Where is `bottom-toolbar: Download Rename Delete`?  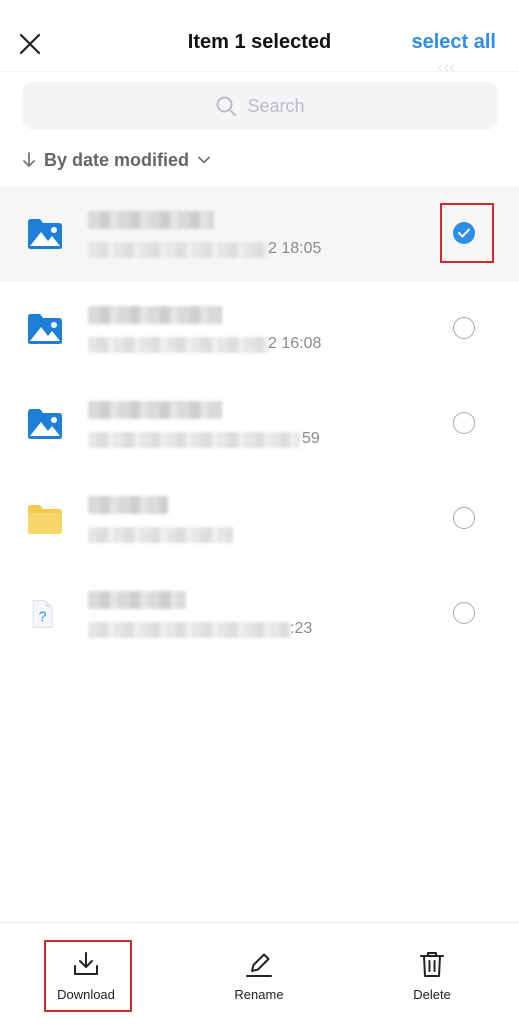
bottom-toolbar: Download Rename Delete is located at coordinates (259, 973).